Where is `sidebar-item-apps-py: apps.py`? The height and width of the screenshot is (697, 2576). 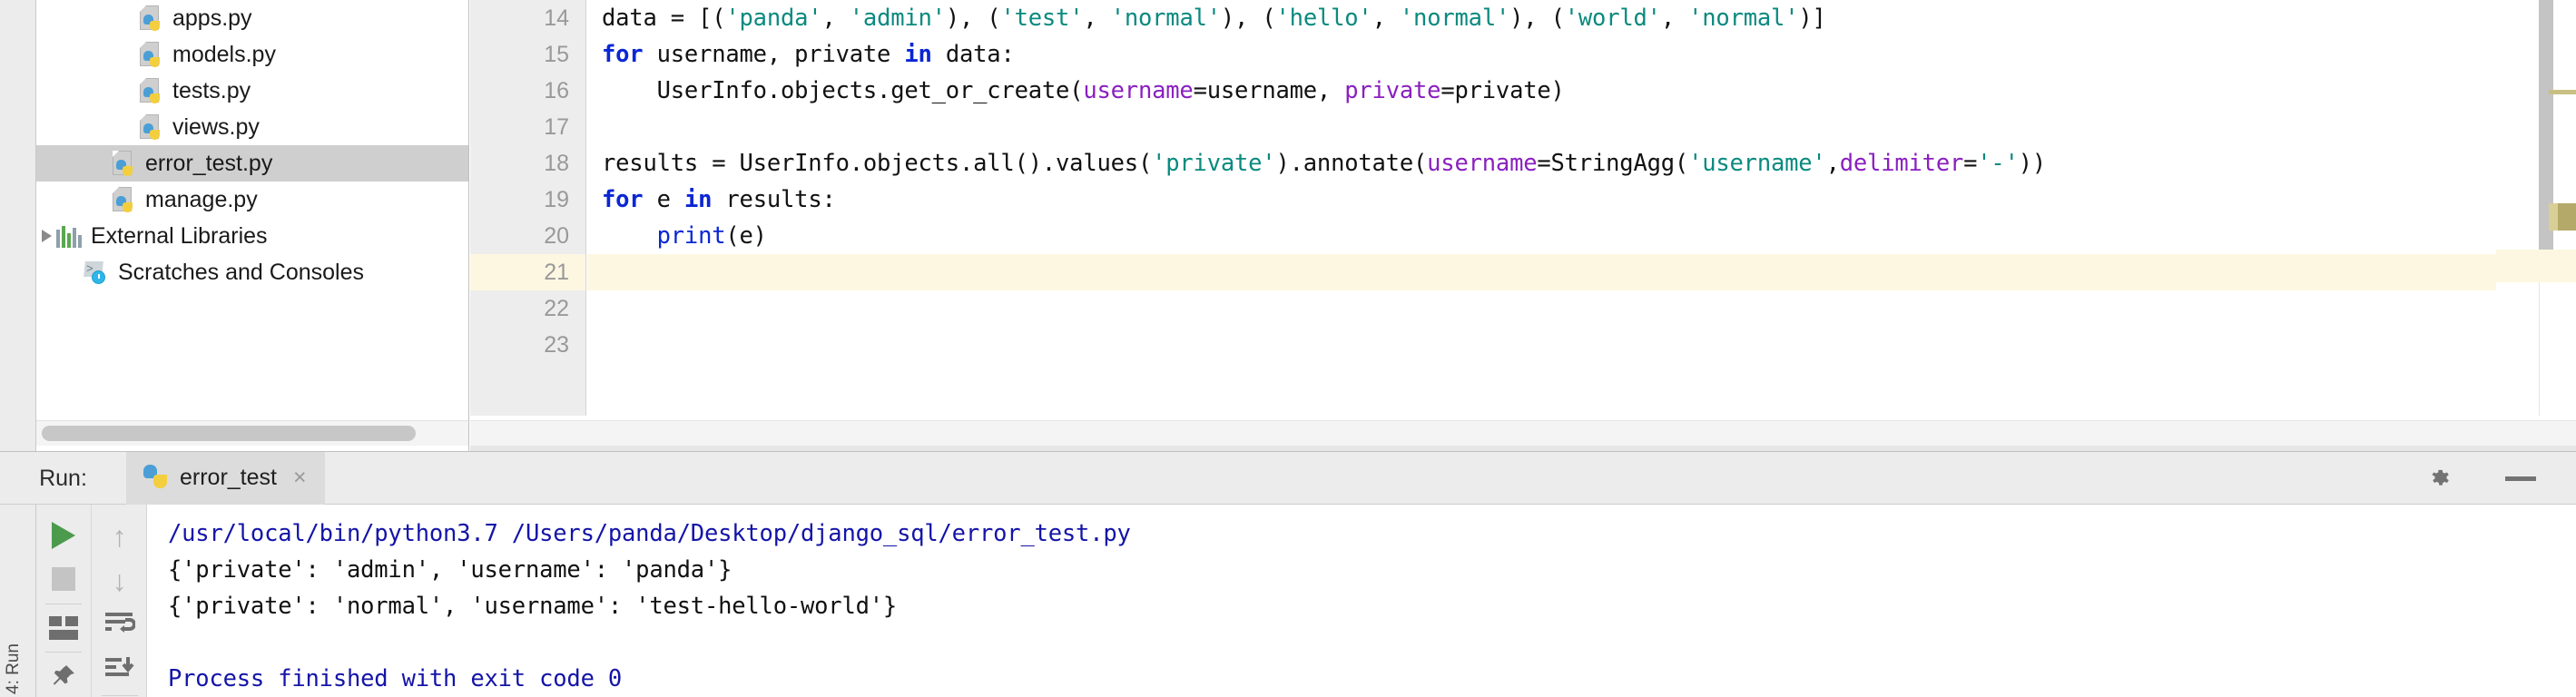 sidebar-item-apps-py: apps.py is located at coordinates (252, 18).